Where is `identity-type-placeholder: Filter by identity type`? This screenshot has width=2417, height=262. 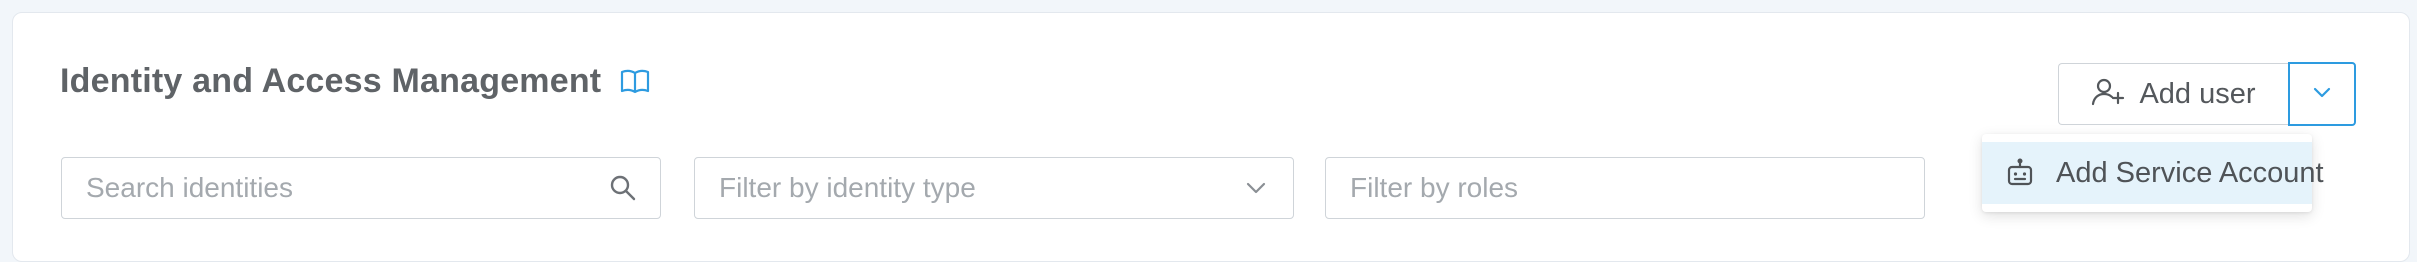
identity-type-placeholder: Filter by identity type is located at coordinates (847, 187).